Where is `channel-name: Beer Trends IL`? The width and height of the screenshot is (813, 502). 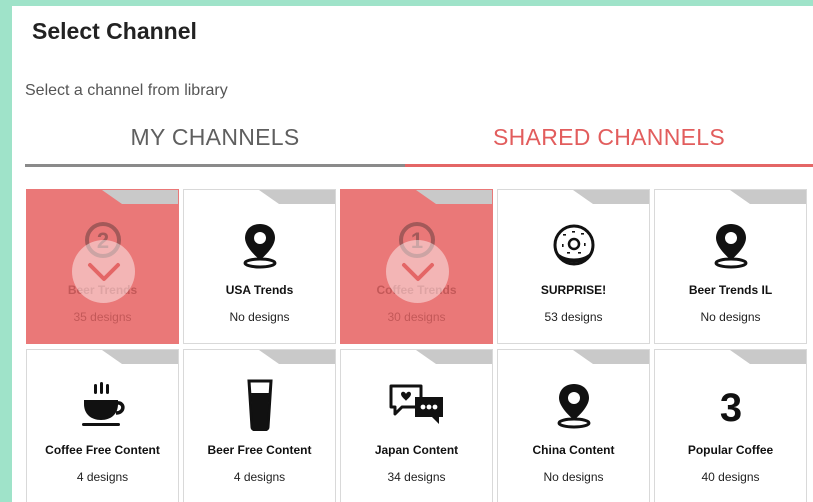 channel-name: Beer Trends IL is located at coordinates (730, 290).